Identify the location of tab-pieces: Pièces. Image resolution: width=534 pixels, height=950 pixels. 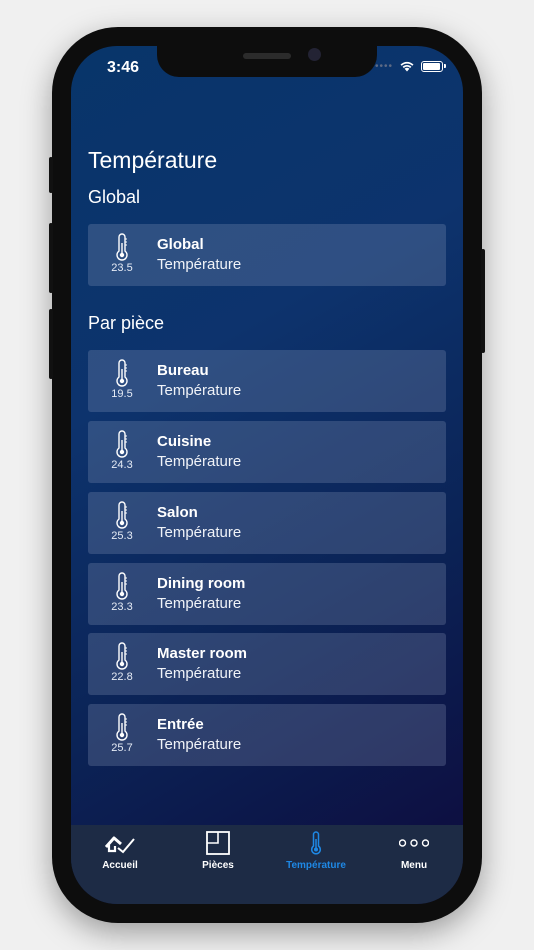
(218, 855).